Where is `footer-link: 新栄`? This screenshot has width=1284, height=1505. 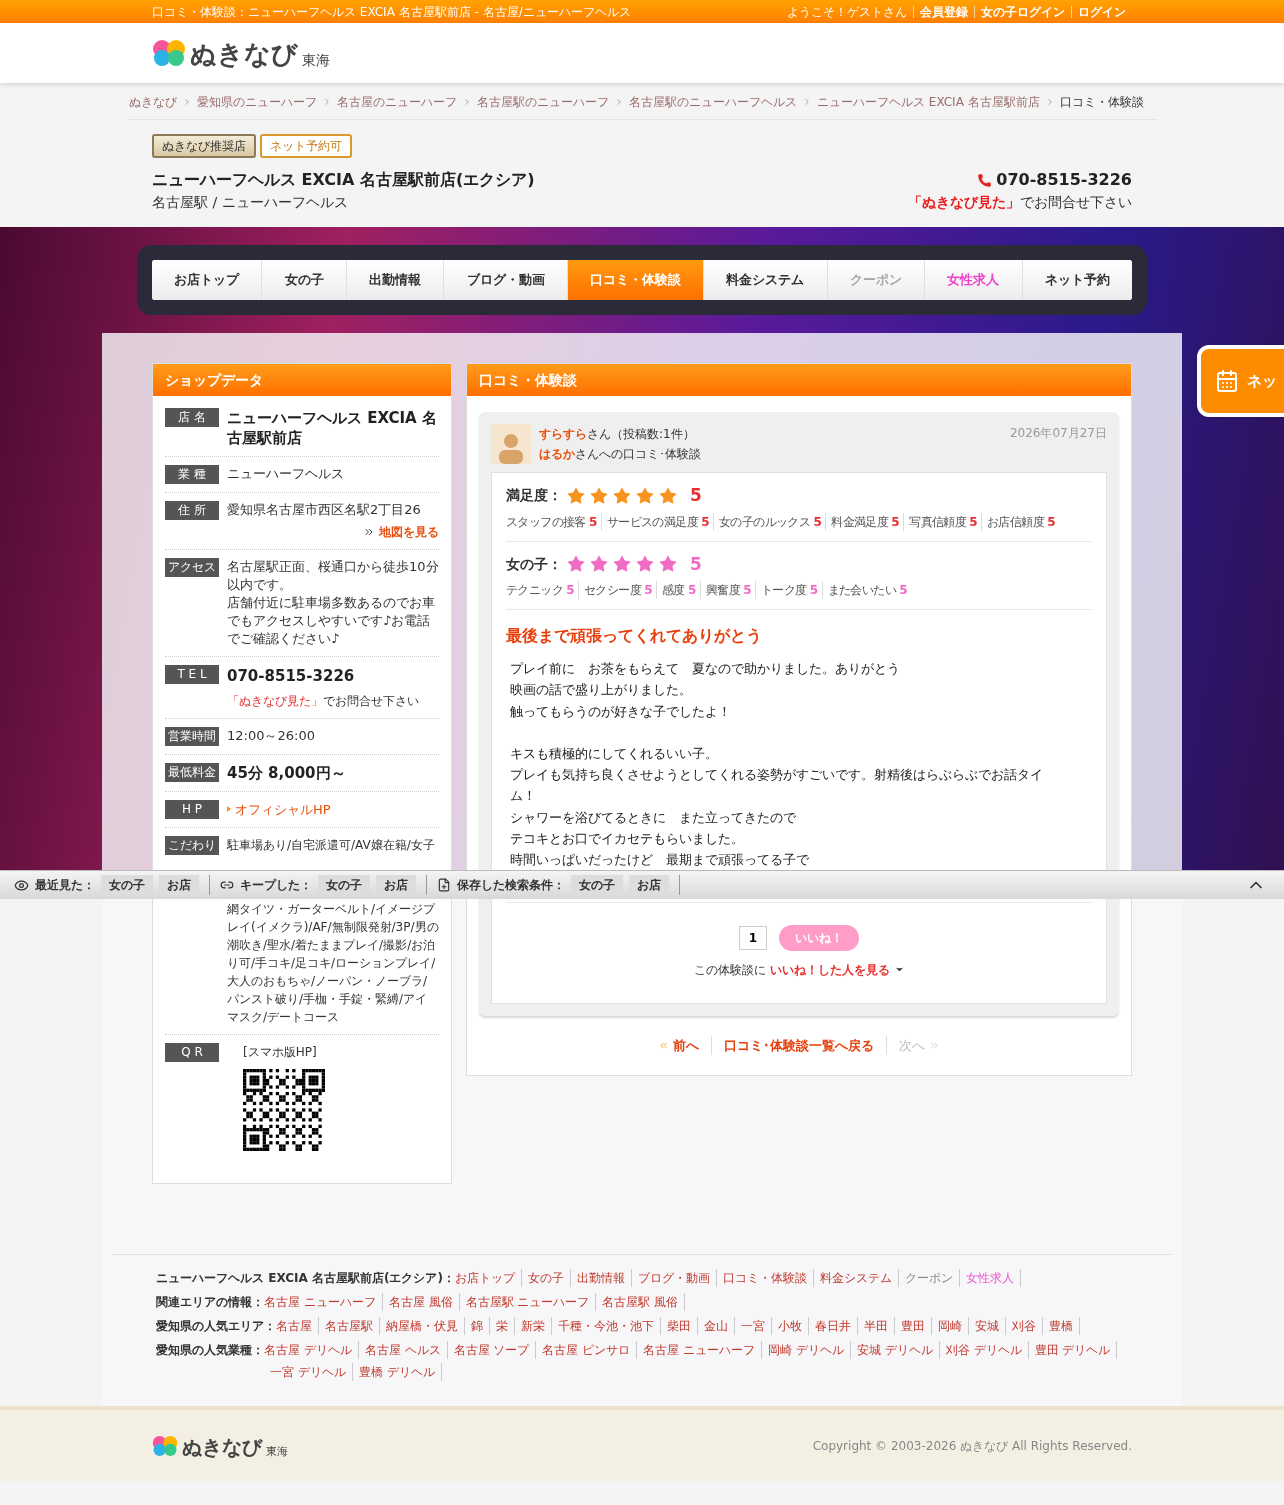
footer-link: 新栄 is located at coordinates (533, 1326).